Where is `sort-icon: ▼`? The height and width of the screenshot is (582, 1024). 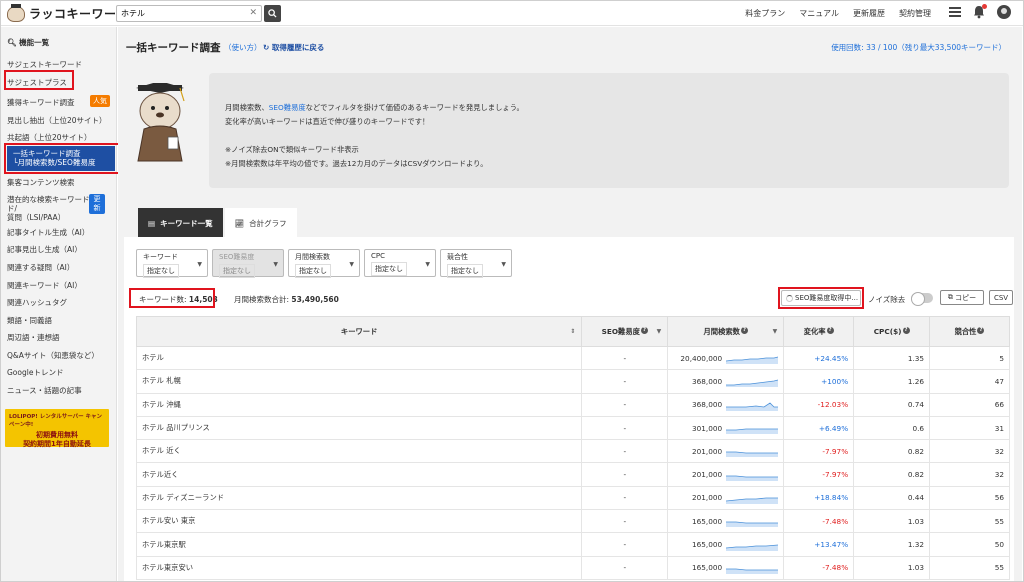 sort-icon: ▼ is located at coordinates (659, 331).